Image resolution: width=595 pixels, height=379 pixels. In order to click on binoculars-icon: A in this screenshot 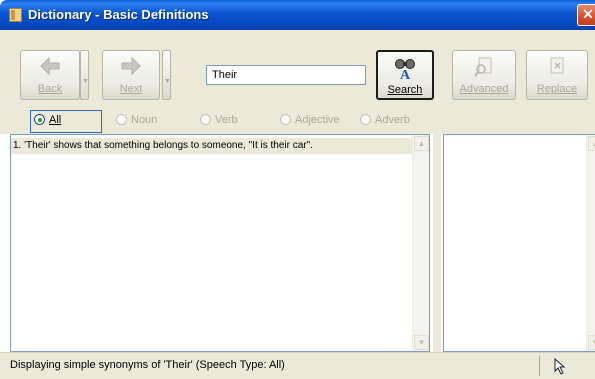, I will do `click(405, 69)`.